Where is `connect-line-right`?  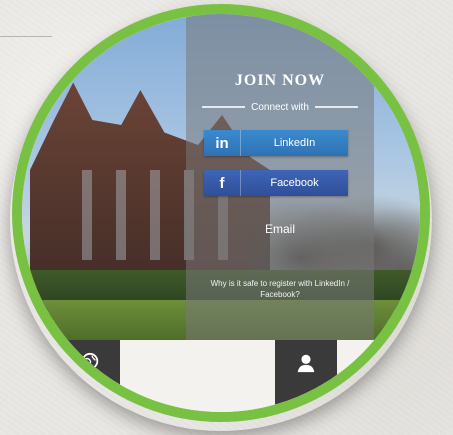
connect-line-right is located at coordinates (336, 107).